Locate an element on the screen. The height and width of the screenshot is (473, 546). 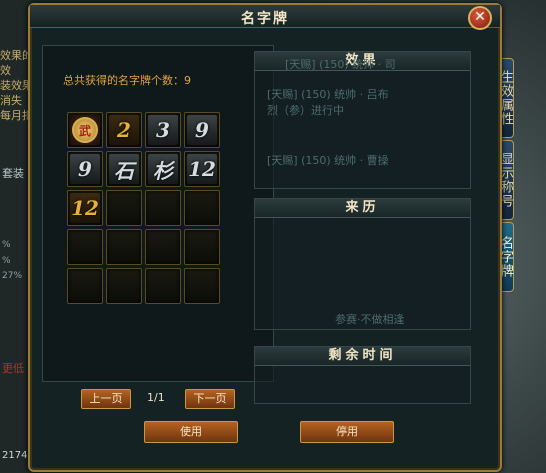
bg-percent-1: % is located at coordinates (6, 245).